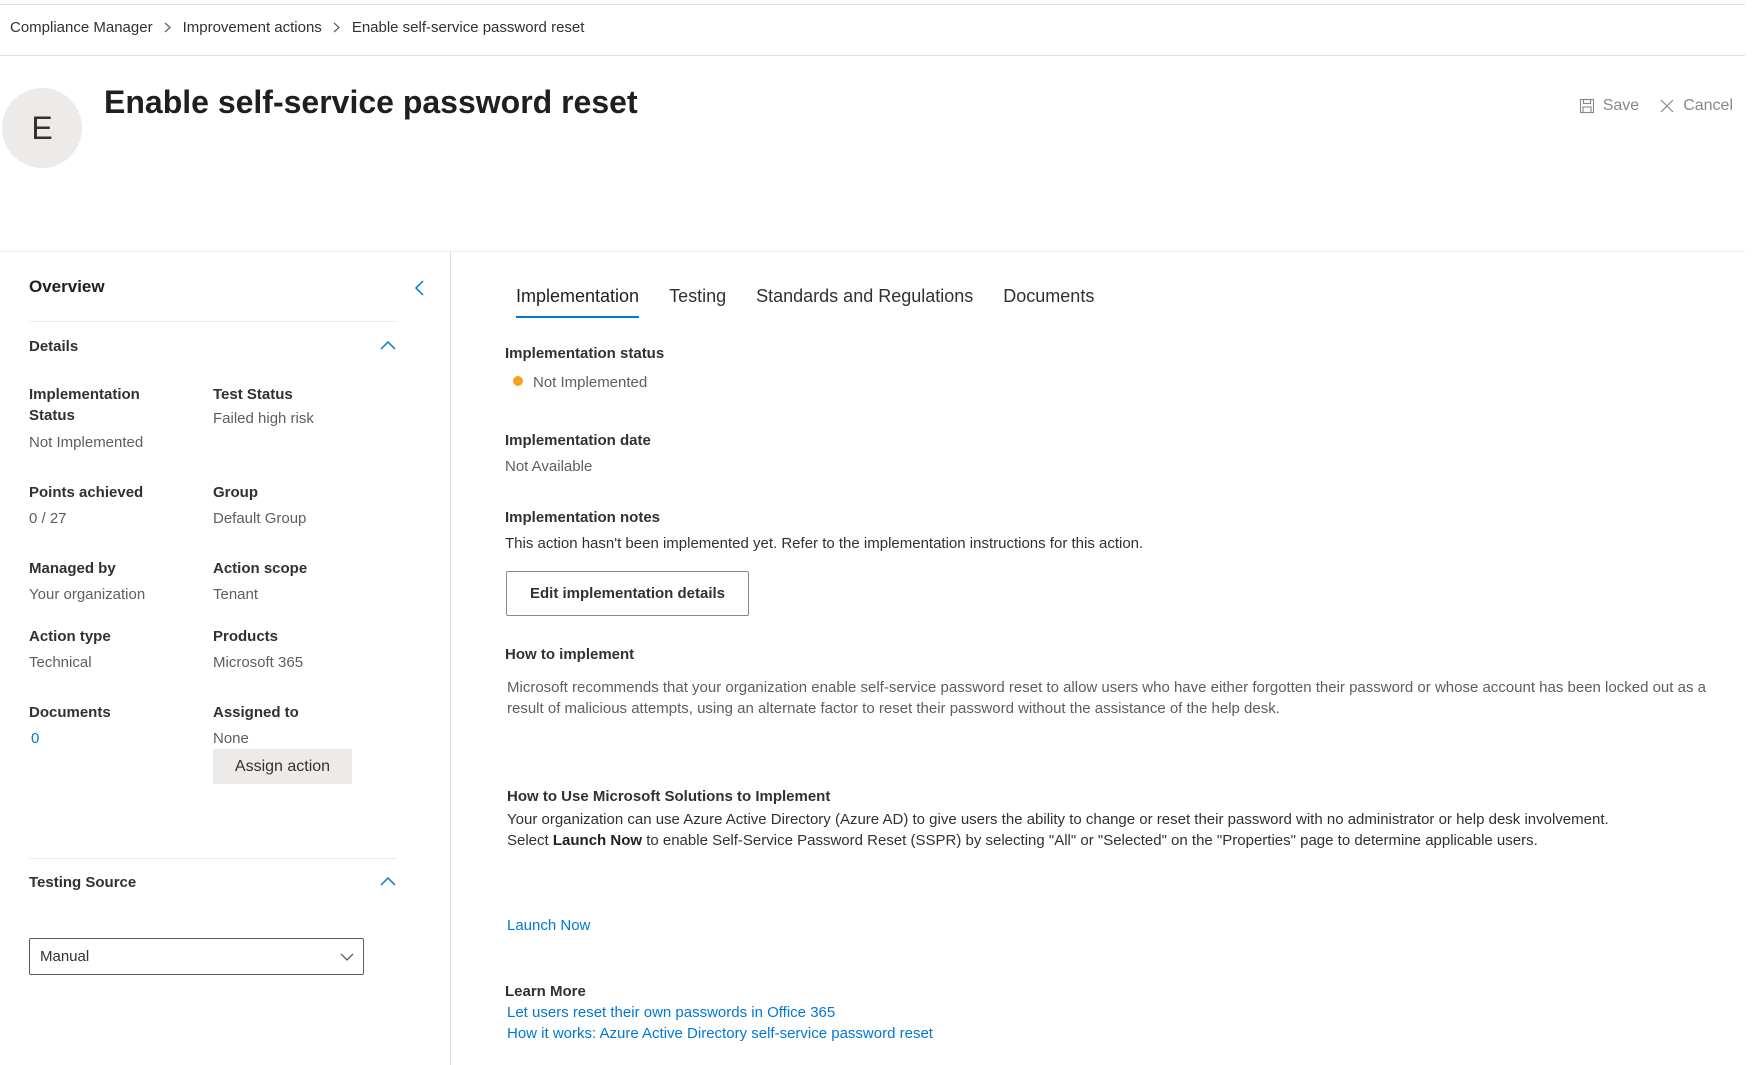 This screenshot has height=1065, width=1755. Describe the element at coordinates (590, 382) in the screenshot. I see `implementation-status-text: Not Implemented` at that location.